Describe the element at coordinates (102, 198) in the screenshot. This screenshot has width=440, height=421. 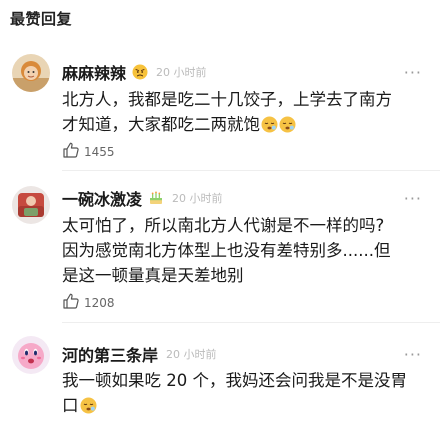
I see `username: 一碗冰激凌` at that location.